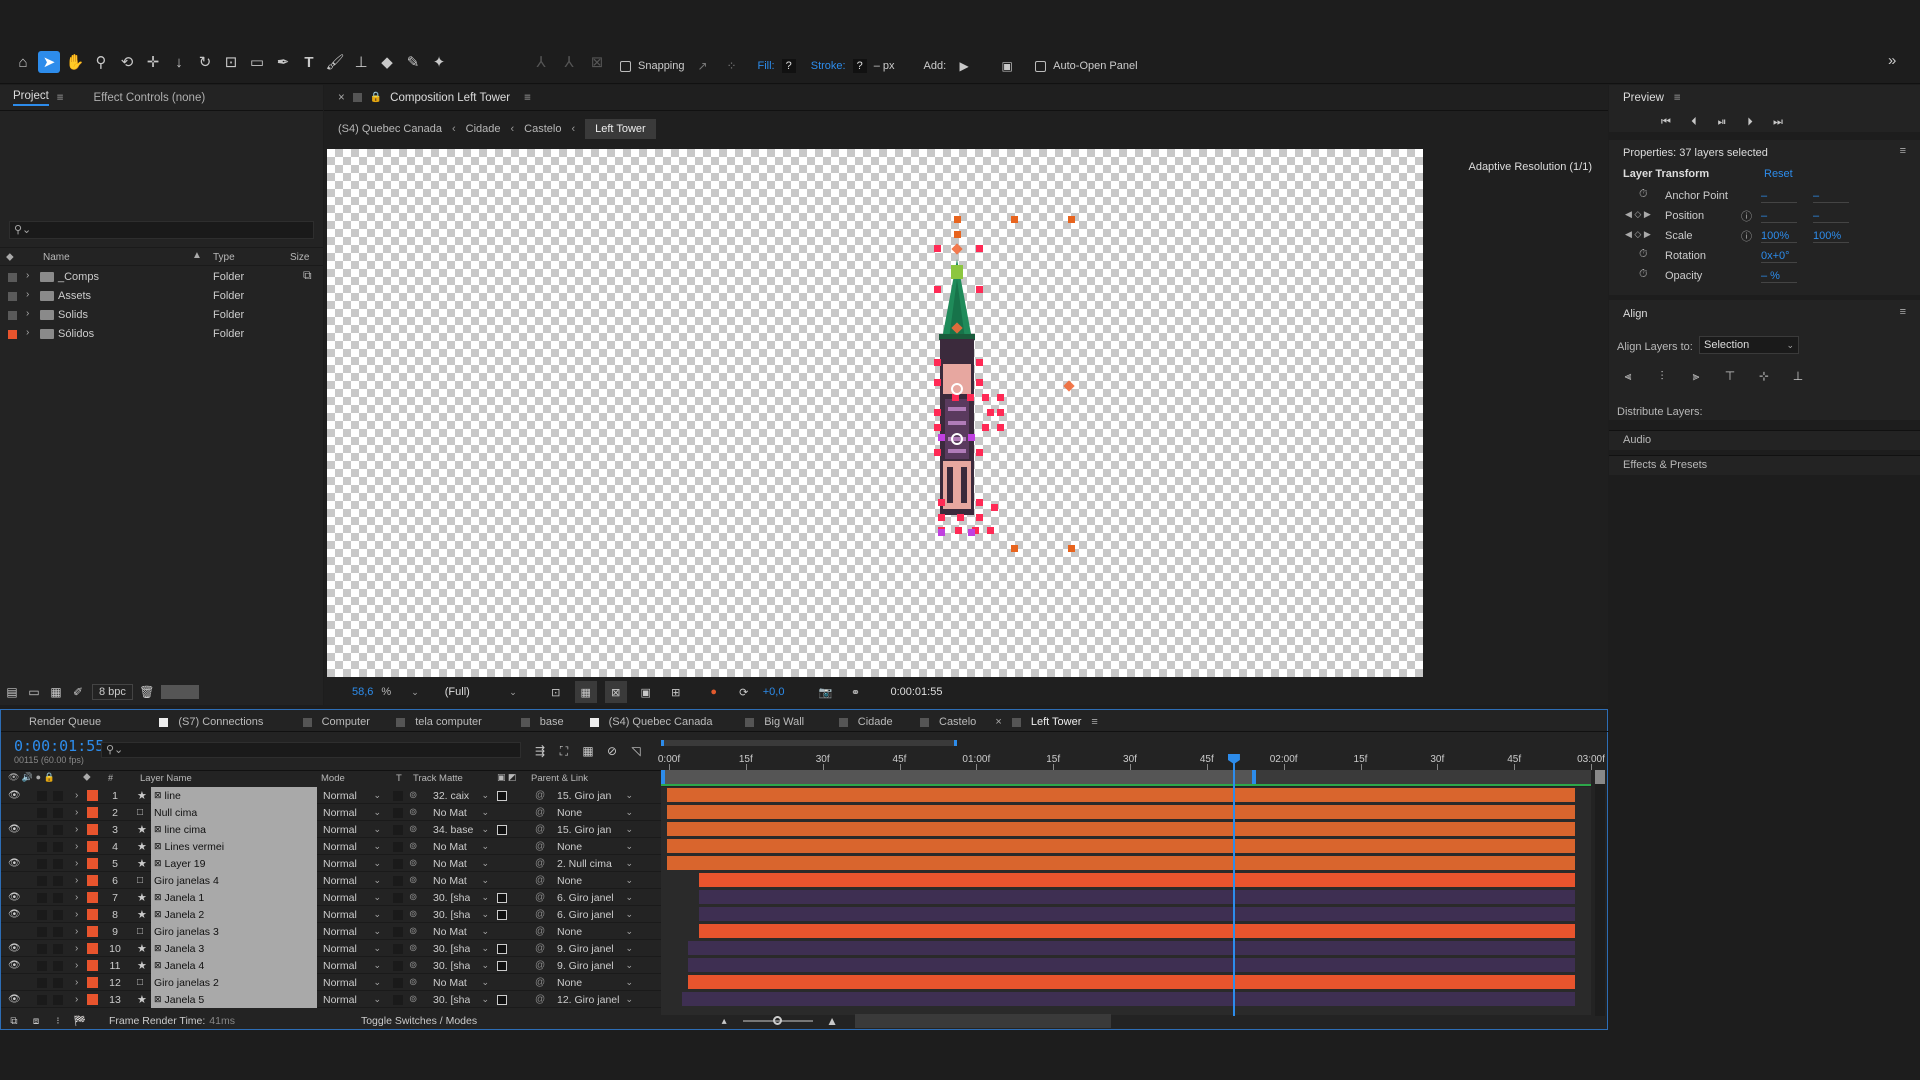  I want to click on layer-name: ⊠ Layer 19, so click(234, 863).